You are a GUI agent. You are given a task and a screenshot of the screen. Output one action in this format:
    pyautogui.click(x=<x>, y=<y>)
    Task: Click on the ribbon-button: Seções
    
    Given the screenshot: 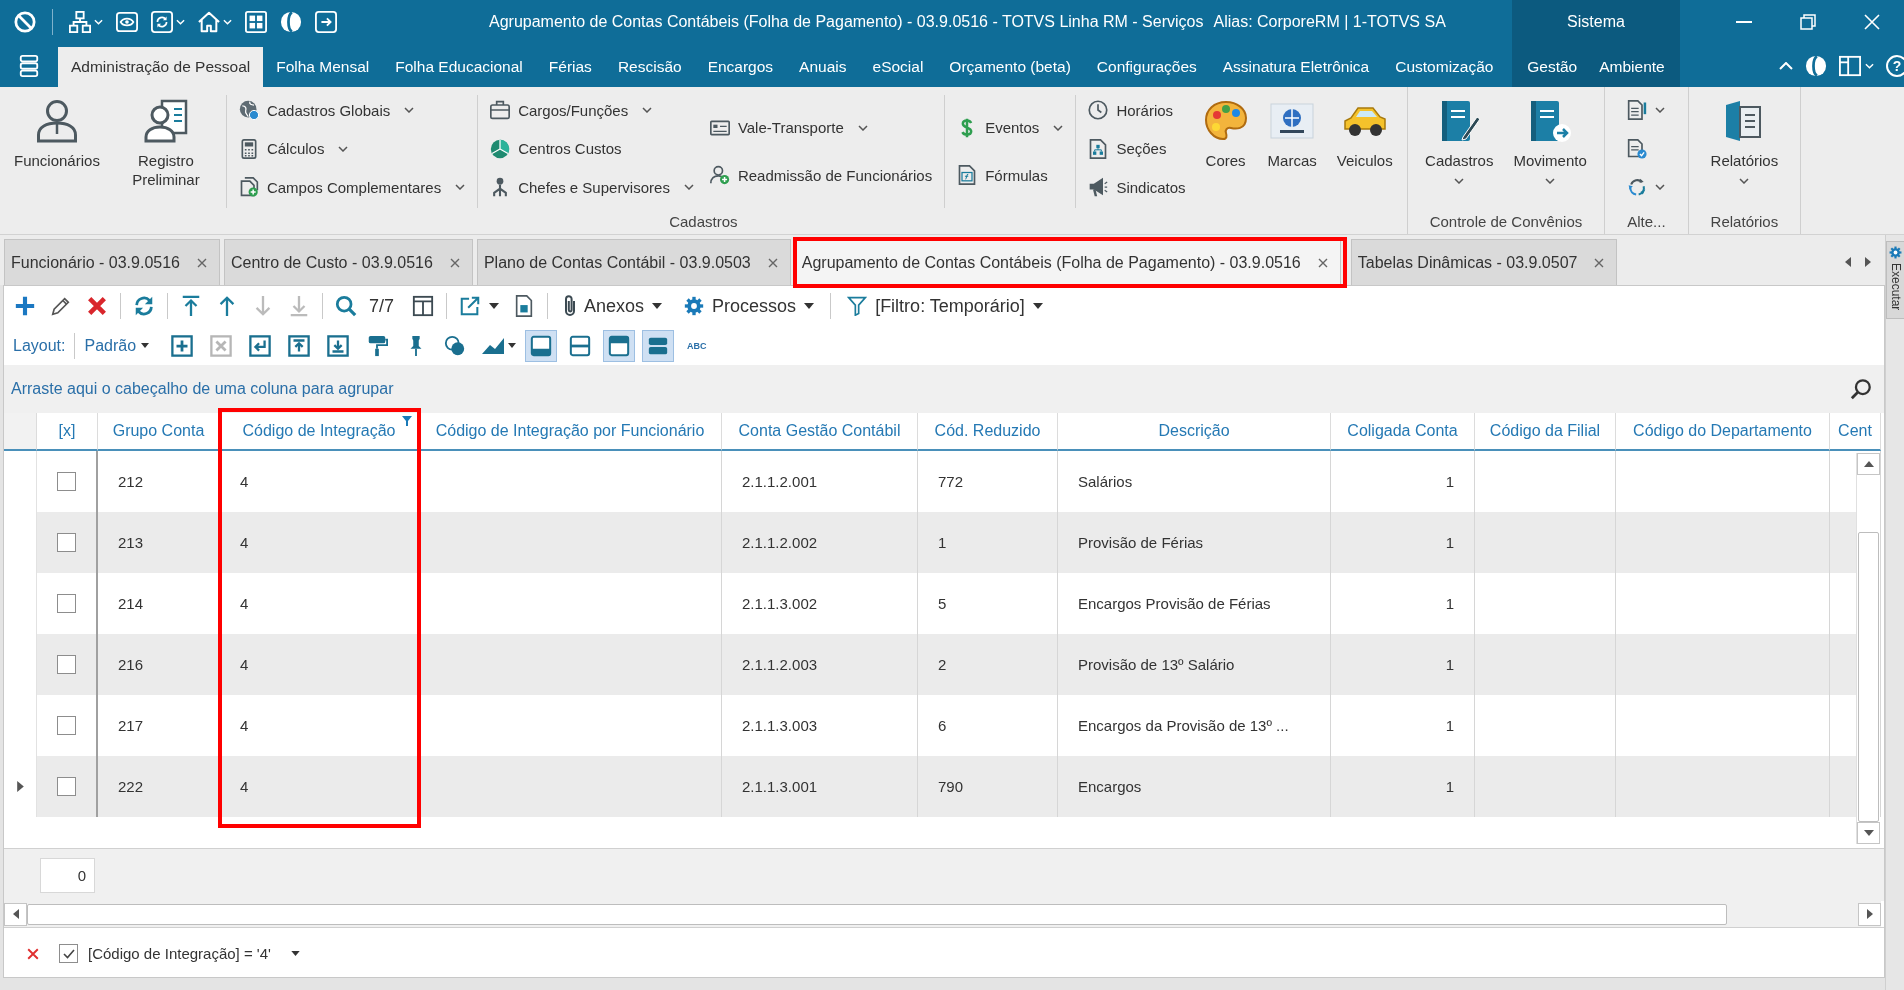 What is the action you would take?
    pyautogui.click(x=1137, y=148)
    